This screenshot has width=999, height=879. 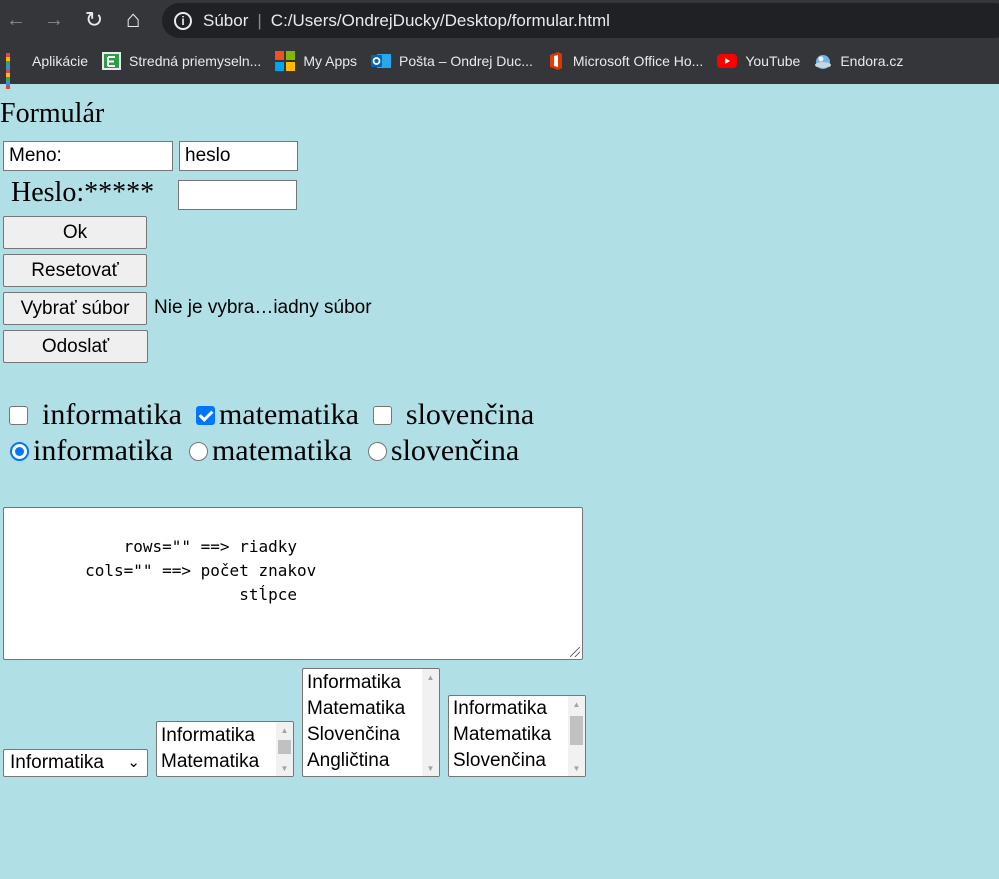 What do you see at coordinates (83, 192) in the screenshot?
I see `password-label: Heslo:*****` at bounding box center [83, 192].